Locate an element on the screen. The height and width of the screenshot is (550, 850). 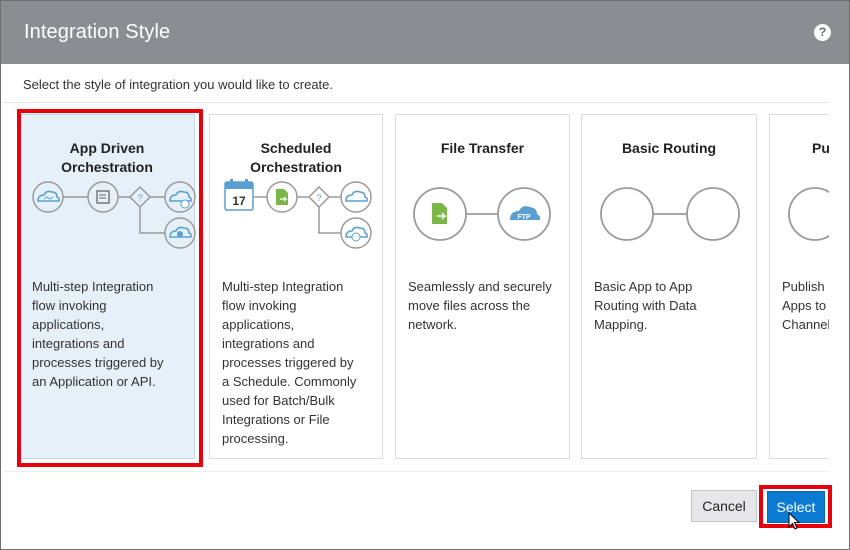
file-transfer-flow-icon: FTP is located at coordinates (482, 214).